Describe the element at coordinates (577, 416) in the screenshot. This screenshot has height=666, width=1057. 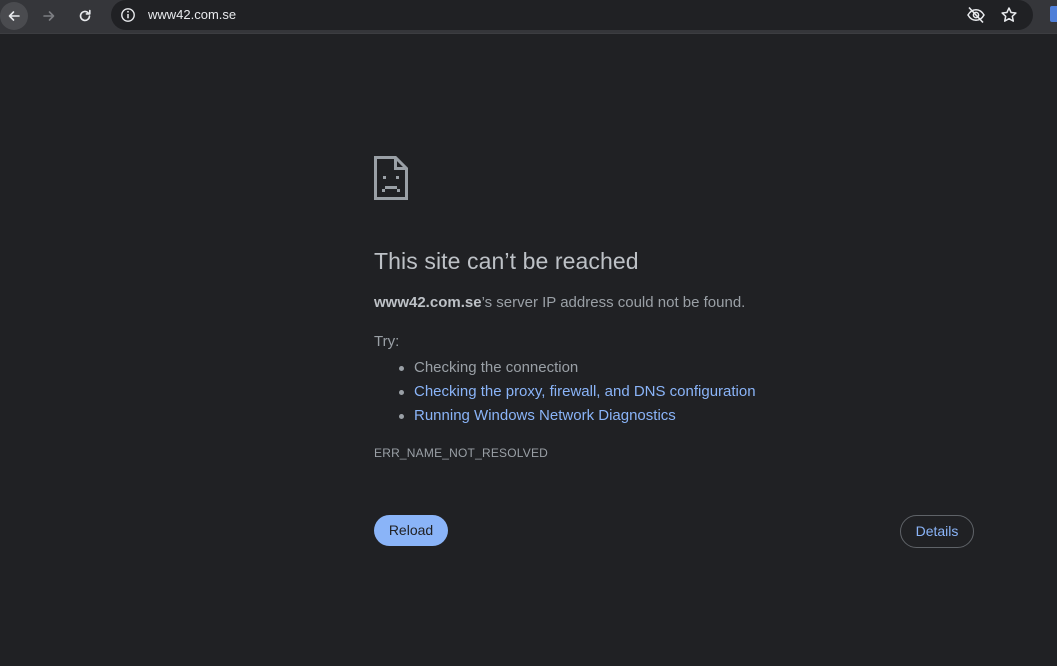
I see `suggestion-network-diagnostics: Running Windows Network Diagnostics` at that location.